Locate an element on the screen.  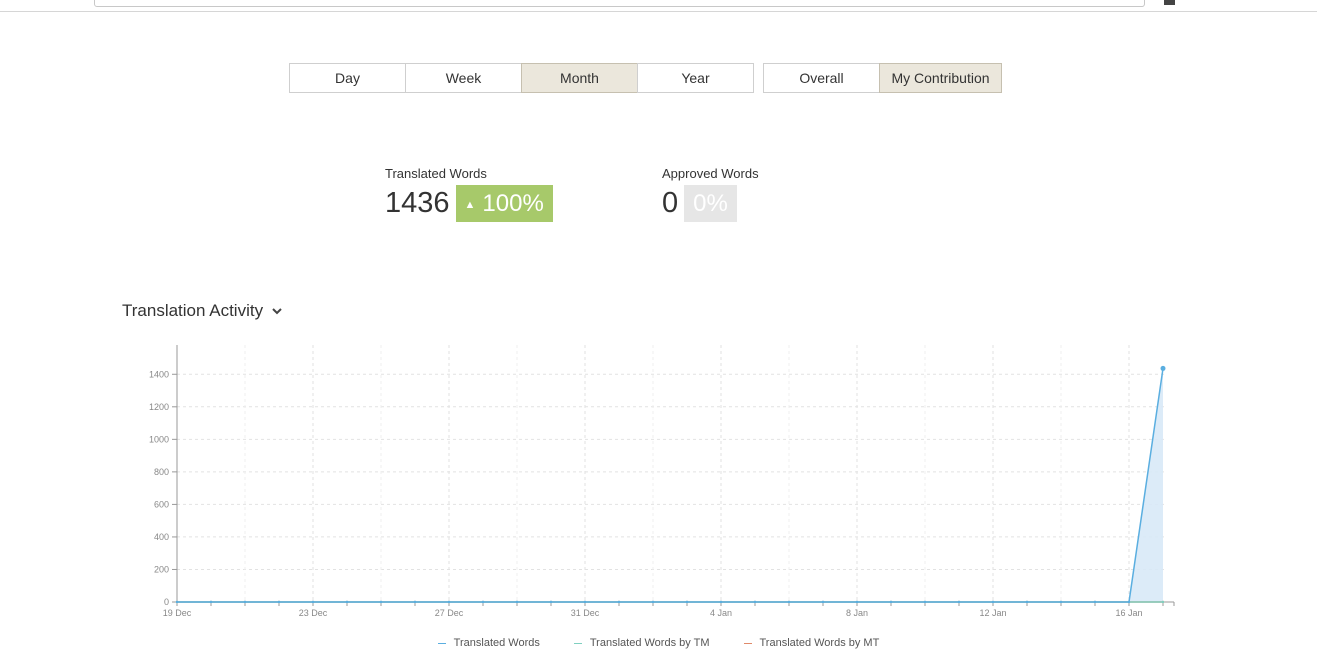
scroll-indicator is located at coordinates (1169, 2).